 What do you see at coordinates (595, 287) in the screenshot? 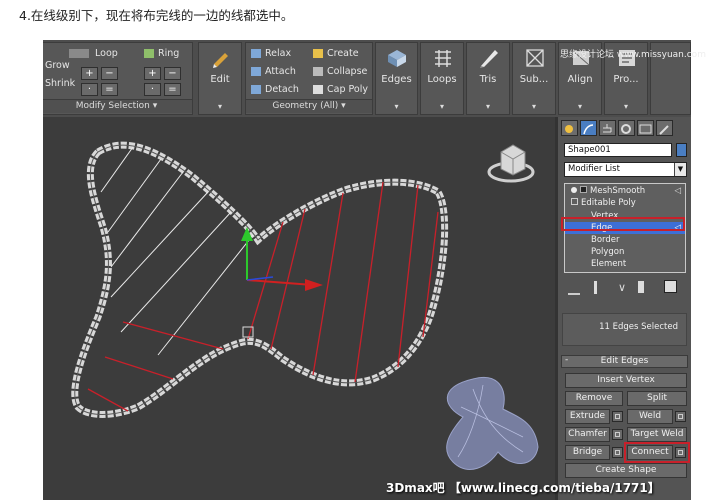
I see `show-end-result-icon` at bounding box center [595, 287].